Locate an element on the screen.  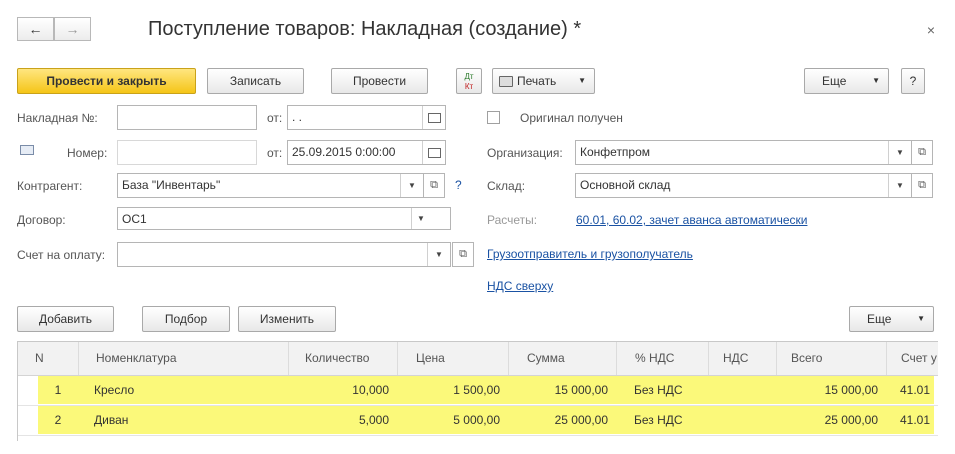
original-received-checkbox is located at coordinates (493, 117).